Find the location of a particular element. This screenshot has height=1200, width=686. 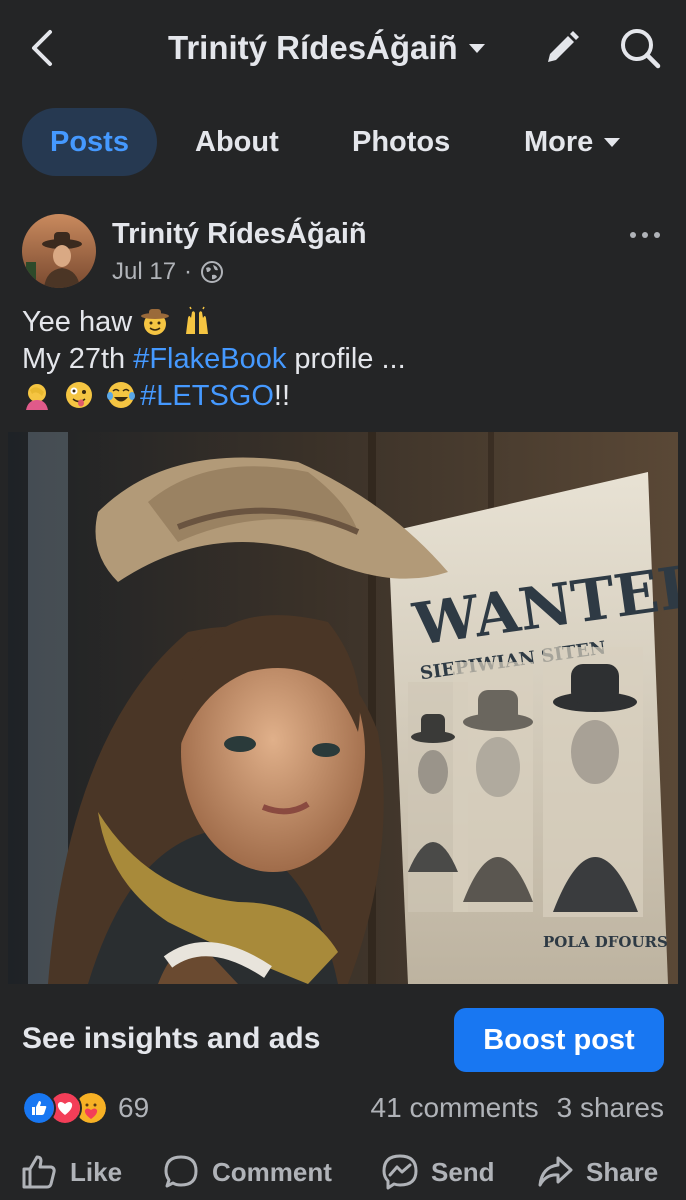

like-label: Like is located at coordinates (96, 1171).